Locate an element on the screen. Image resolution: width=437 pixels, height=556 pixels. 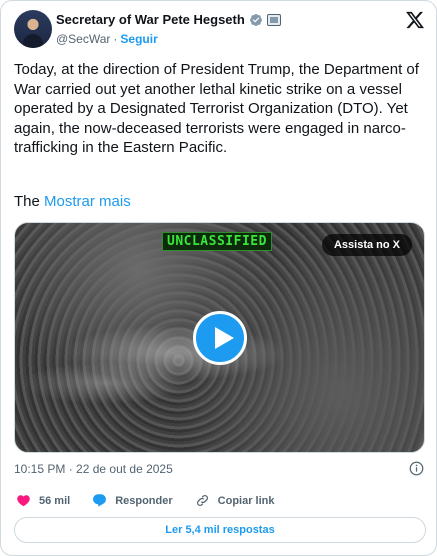
author-name-row: Secretary of War Pete Hegseth is located at coordinates (168, 19).